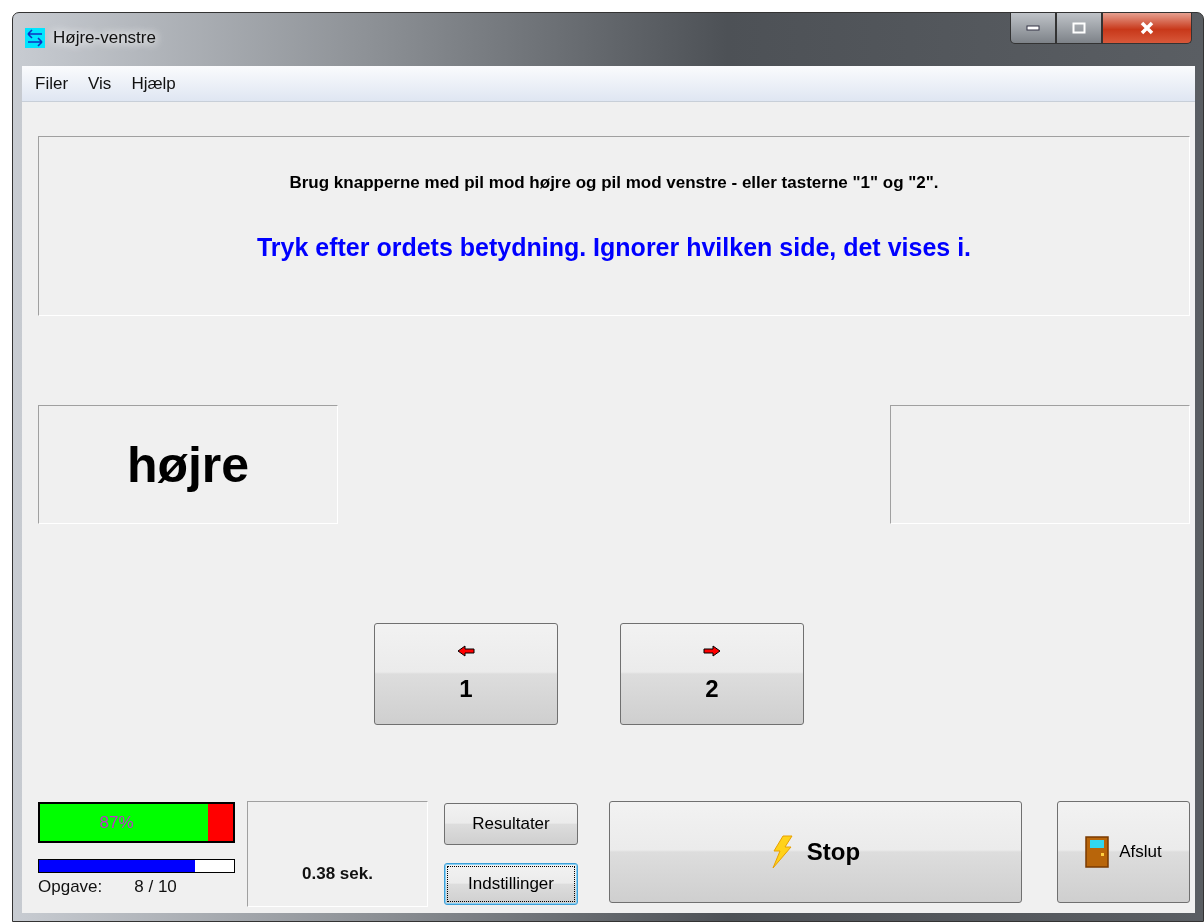  What do you see at coordinates (1123, 852) in the screenshot?
I see `exit-button: Afslut` at bounding box center [1123, 852].